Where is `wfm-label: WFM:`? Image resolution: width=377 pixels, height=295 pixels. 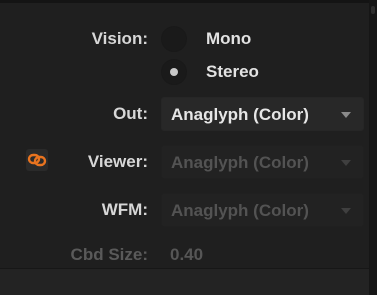
wfm-label: WFM: is located at coordinates (124, 209).